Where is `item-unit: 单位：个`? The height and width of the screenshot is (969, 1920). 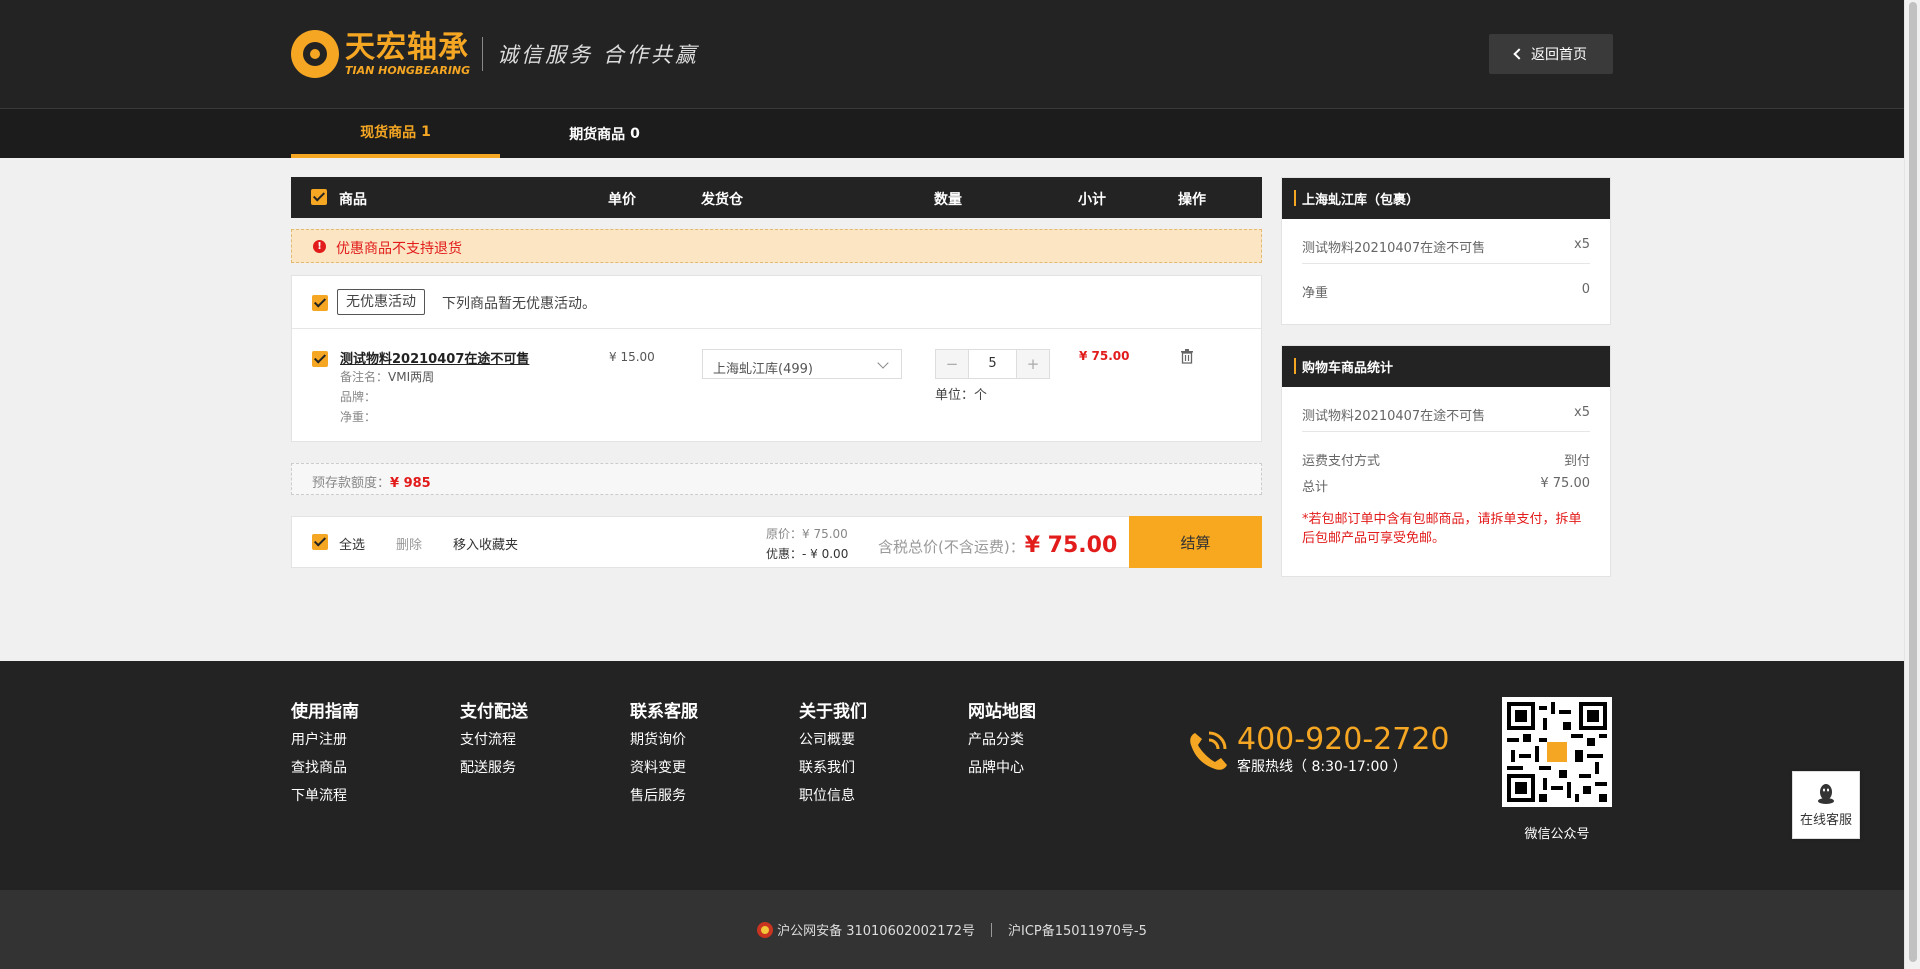 item-unit: 单位：个 is located at coordinates (961, 393).